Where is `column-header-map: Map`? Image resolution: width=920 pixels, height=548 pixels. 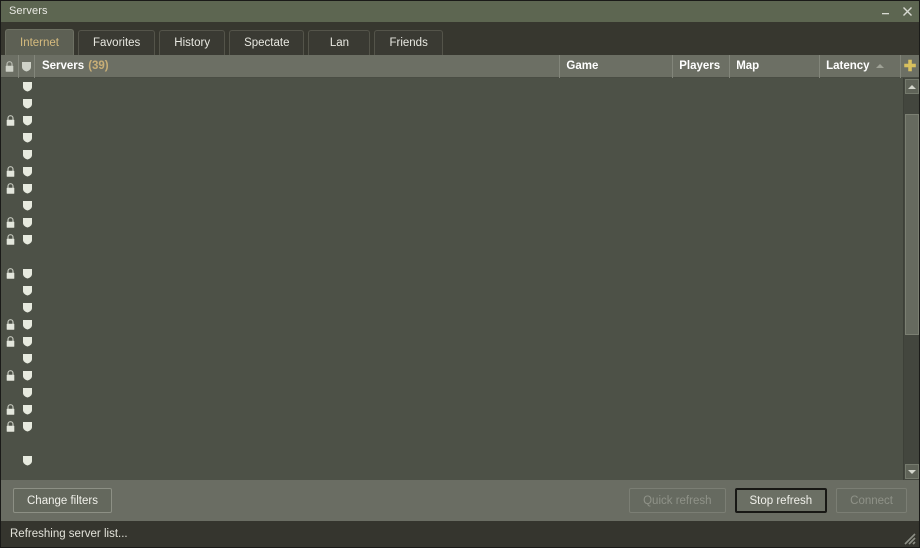
column-header-map: Map is located at coordinates (775, 66).